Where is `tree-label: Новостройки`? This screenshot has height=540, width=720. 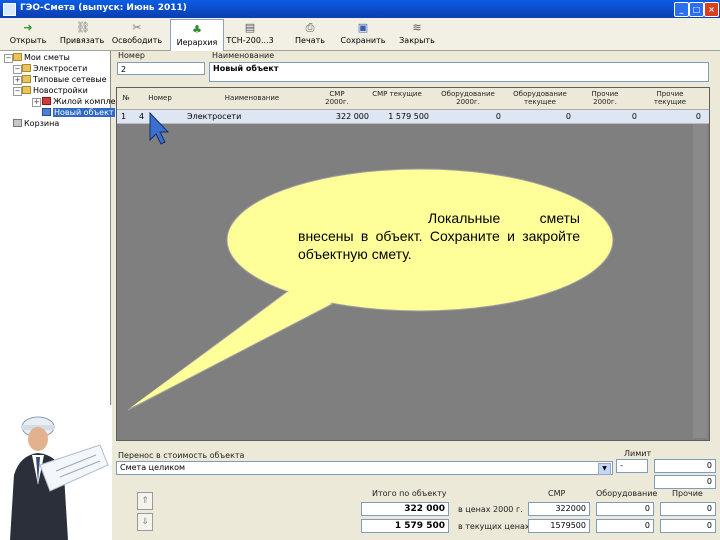
tree-label: Новостройки is located at coordinates (60, 90).